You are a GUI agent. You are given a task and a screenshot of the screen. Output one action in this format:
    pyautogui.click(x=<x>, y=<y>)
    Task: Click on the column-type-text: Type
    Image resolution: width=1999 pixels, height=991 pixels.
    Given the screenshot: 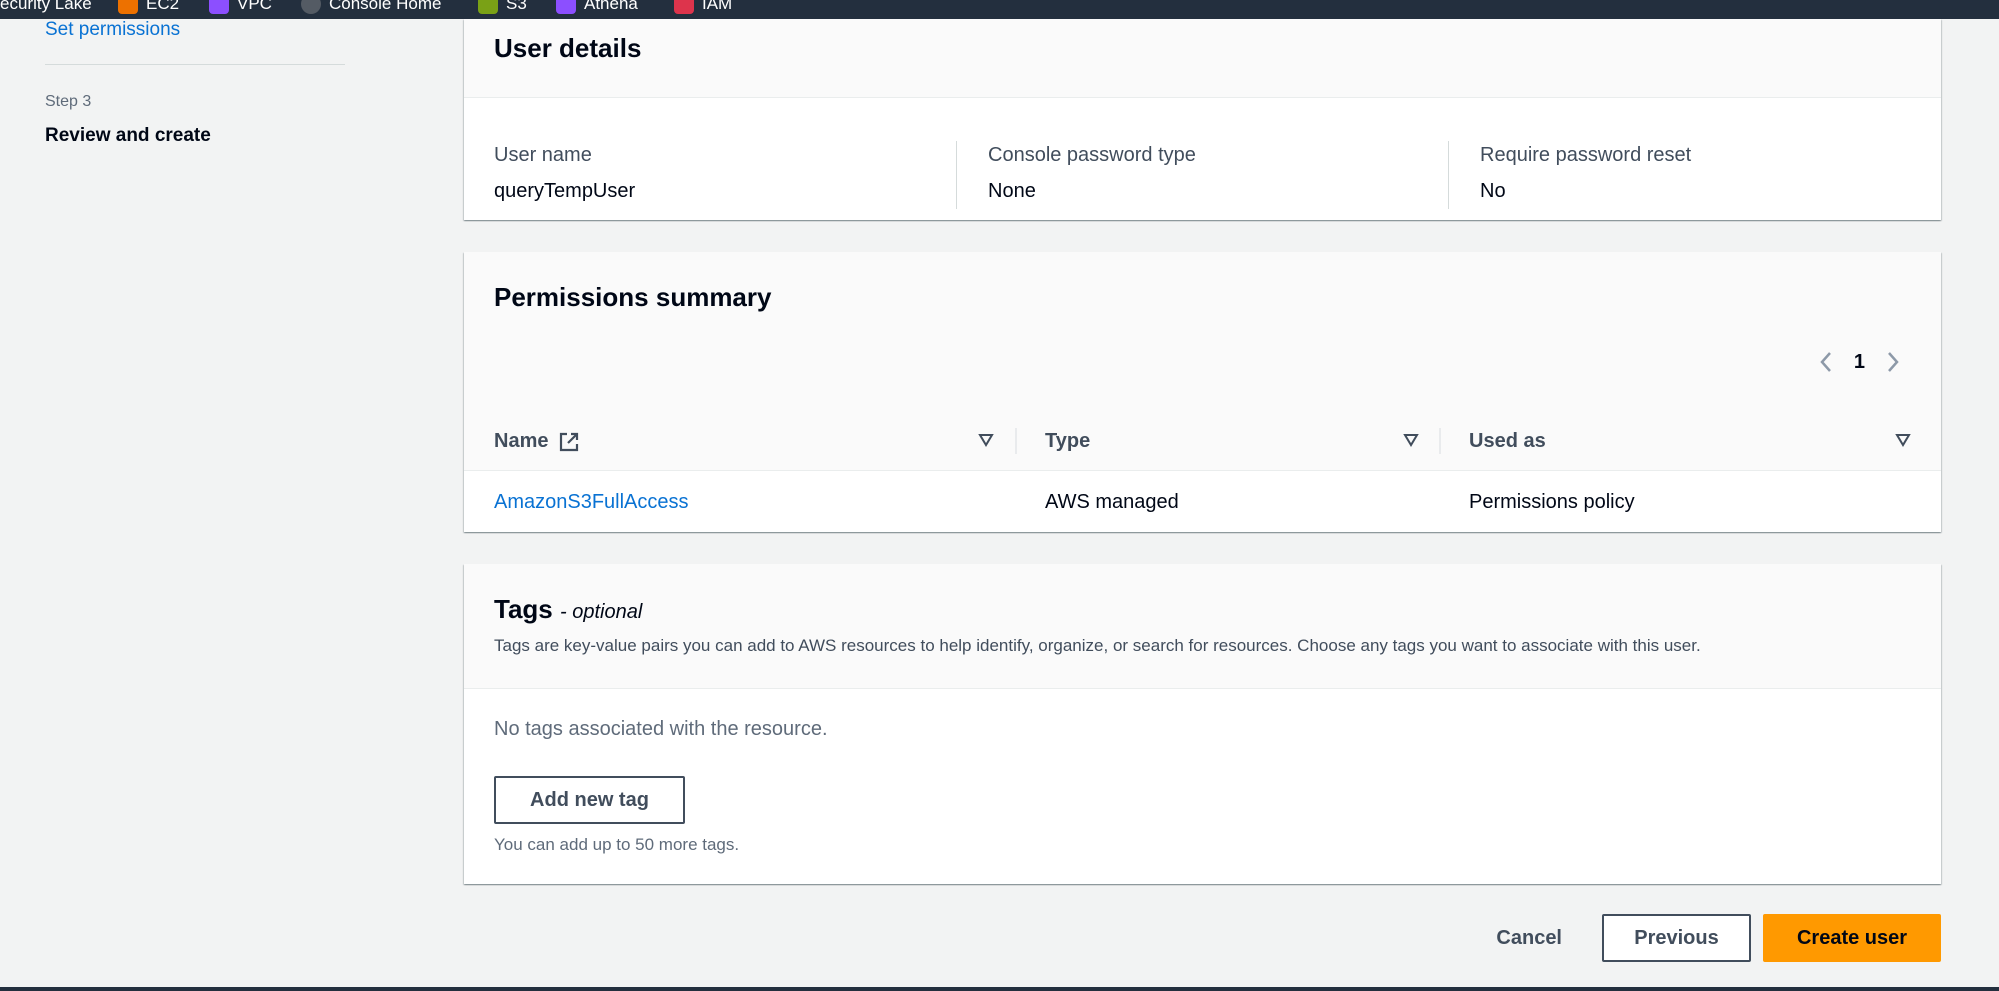 What is the action you would take?
    pyautogui.click(x=1068, y=441)
    